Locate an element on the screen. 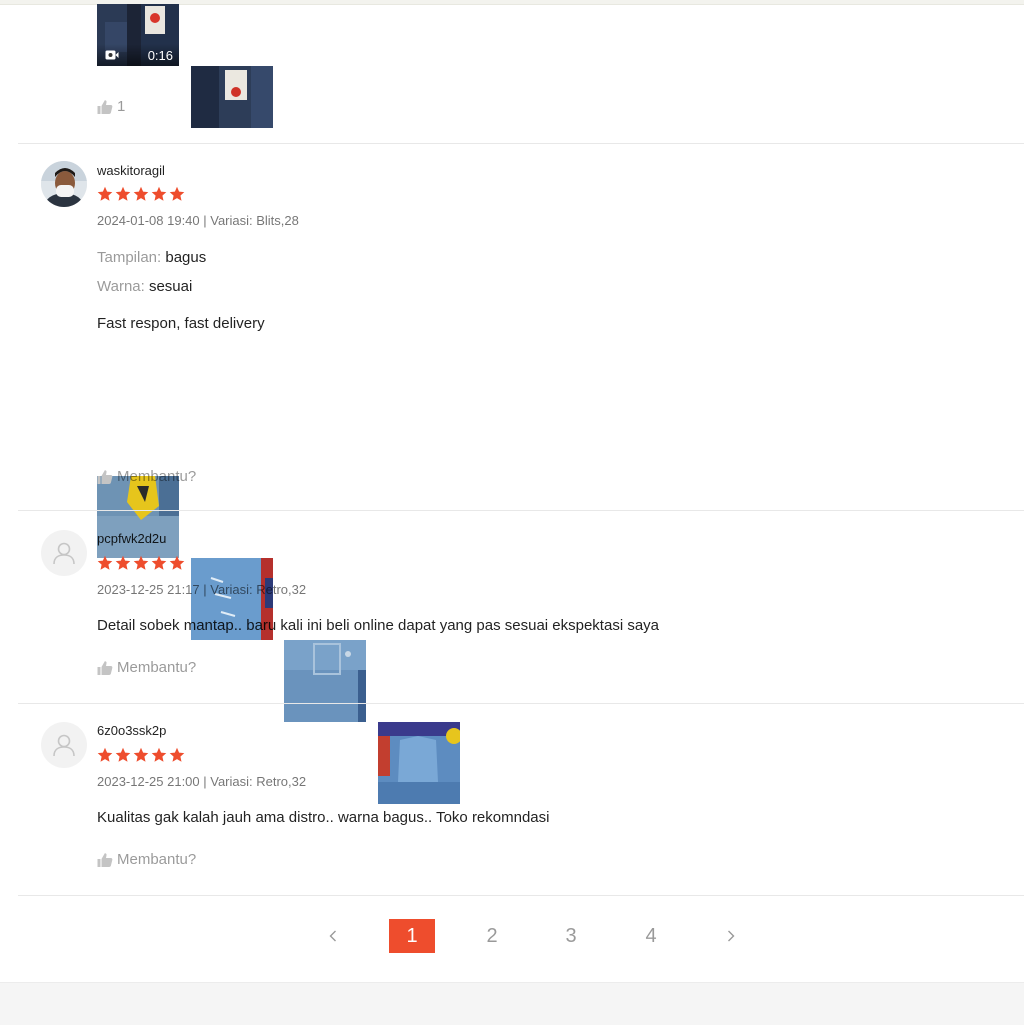 The image size is (1024, 1025). page-footer is located at coordinates (512, 1003).